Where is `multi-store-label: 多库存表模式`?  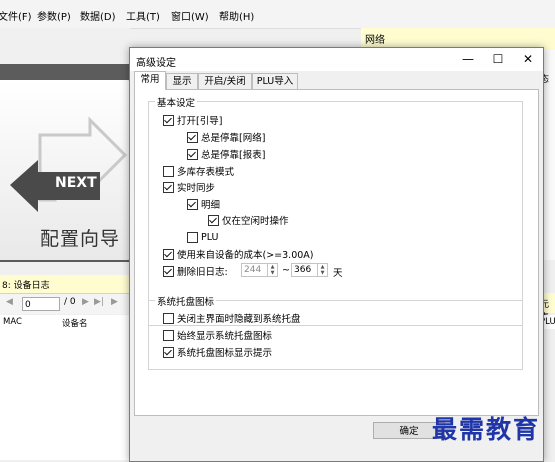 multi-store-label: 多库存表模式 is located at coordinates (206, 172).